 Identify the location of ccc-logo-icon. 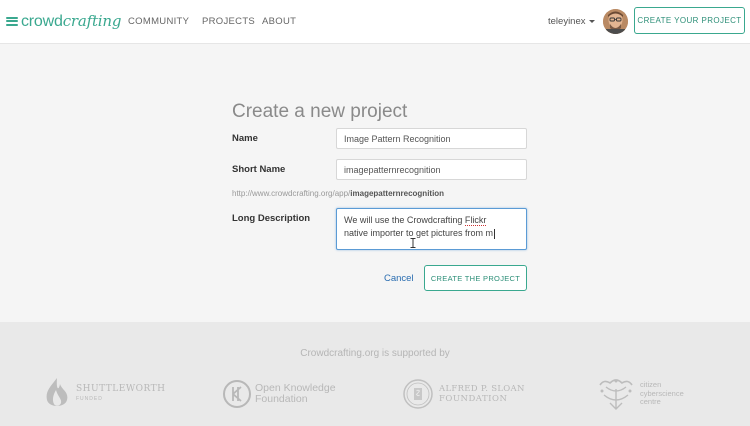
(616, 394).